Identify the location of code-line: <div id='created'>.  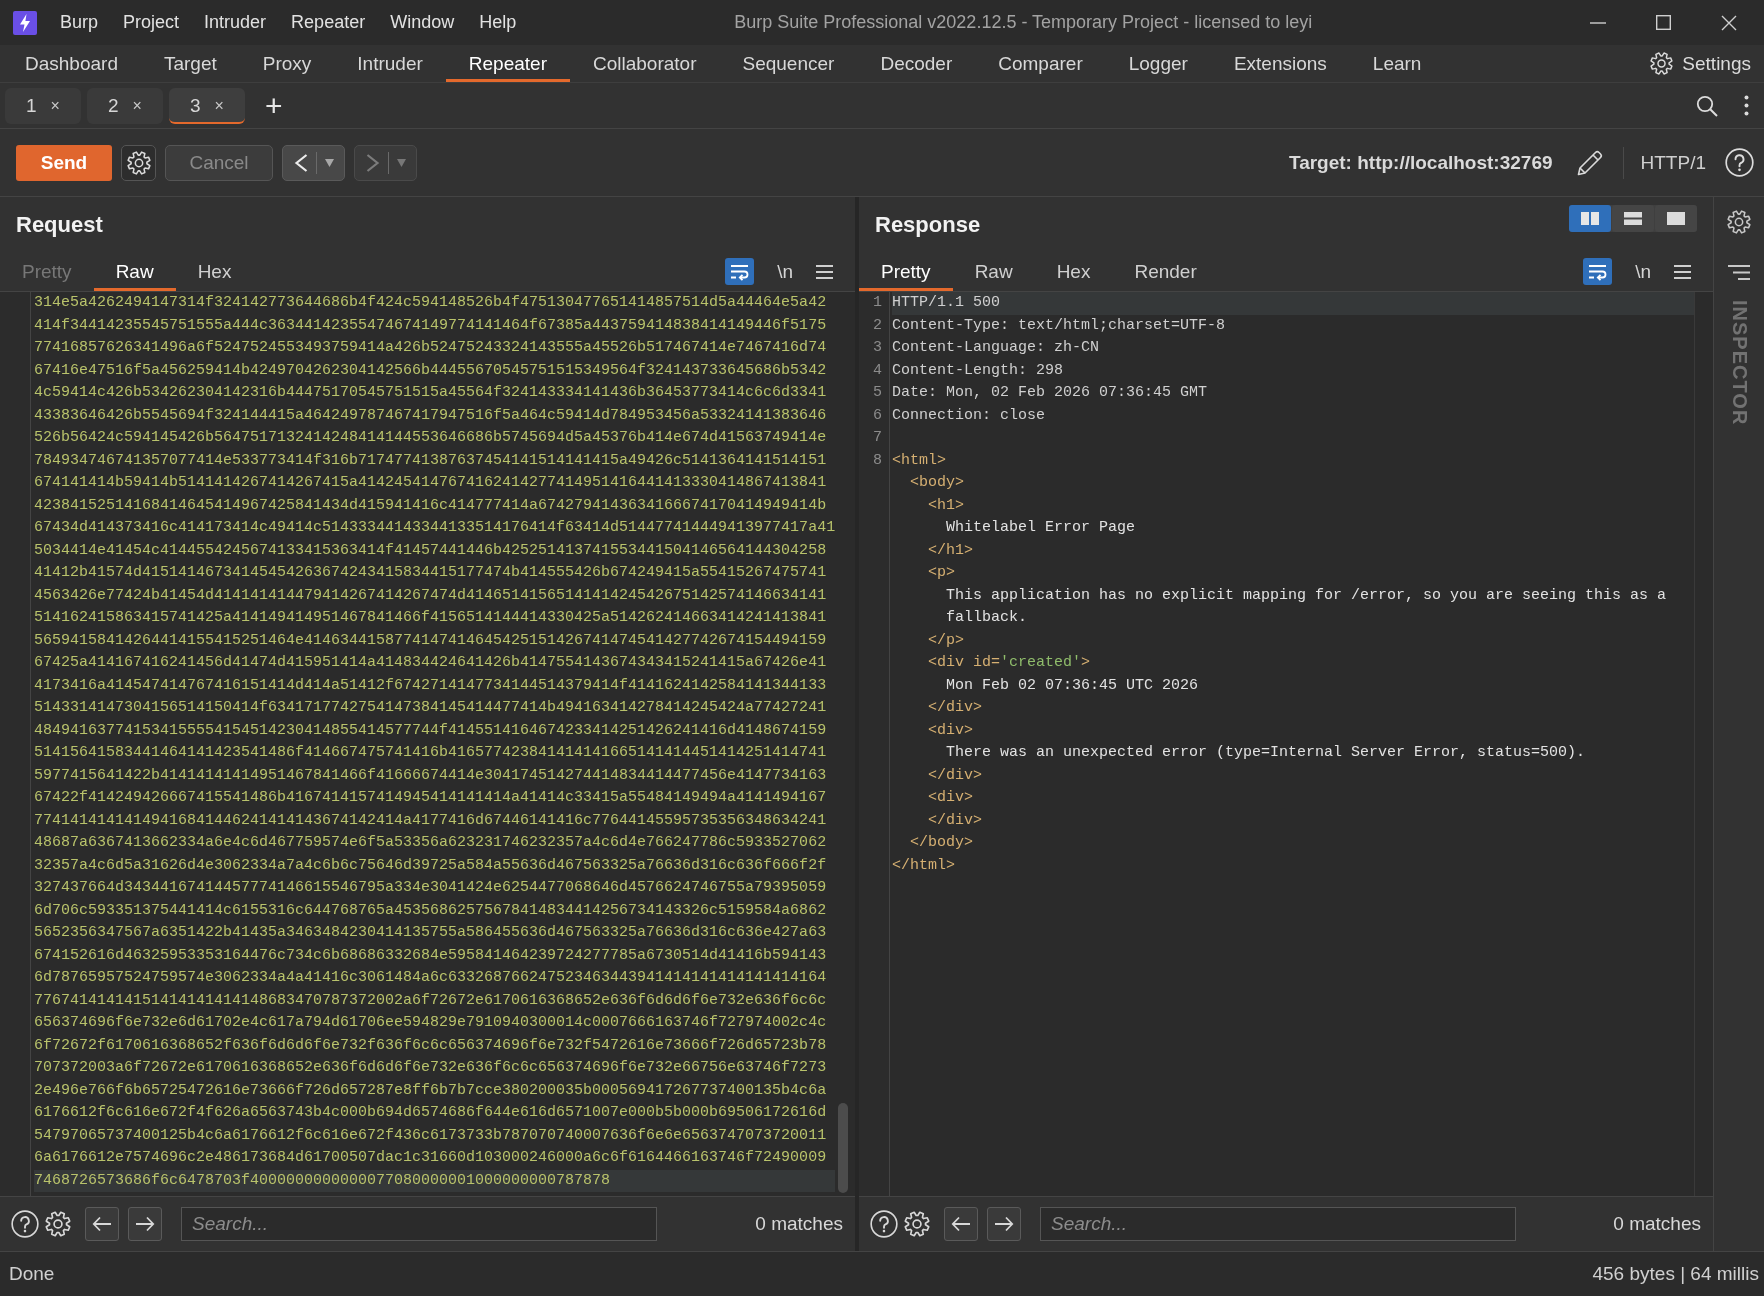
(1009, 663).